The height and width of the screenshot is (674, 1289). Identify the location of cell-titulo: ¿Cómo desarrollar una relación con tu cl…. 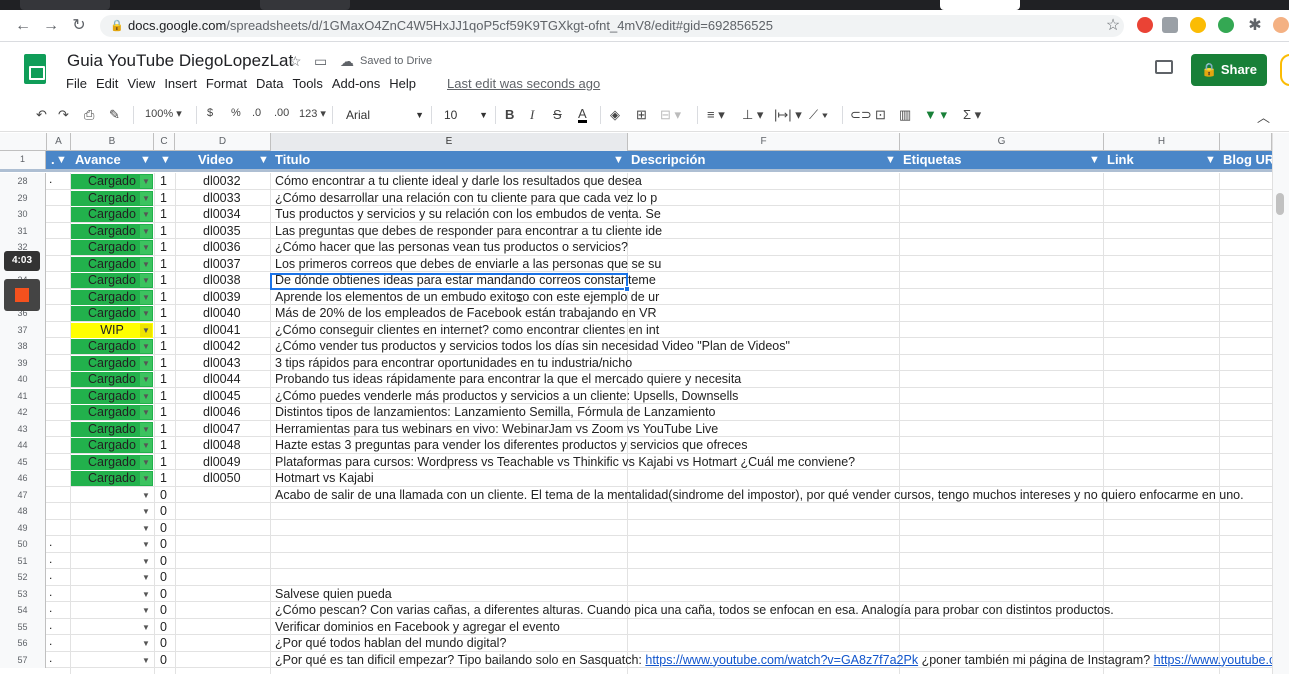
(466, 198).